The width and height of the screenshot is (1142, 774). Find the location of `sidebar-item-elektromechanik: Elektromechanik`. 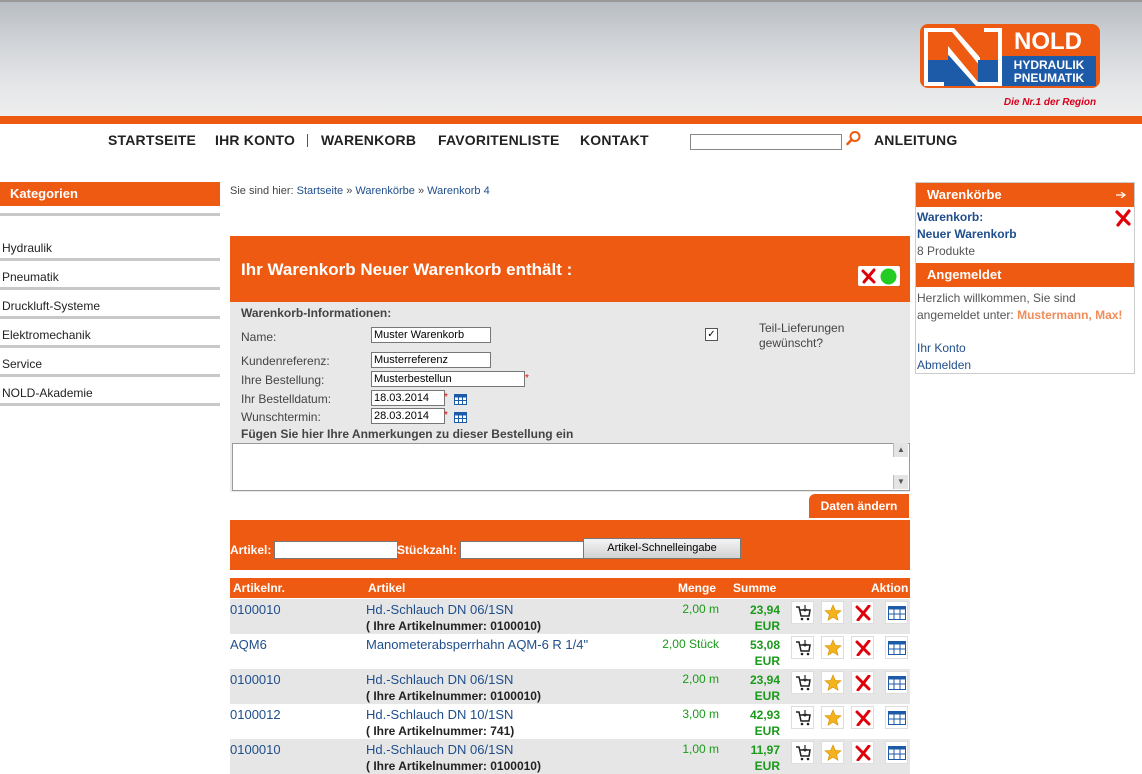

sidebar-item-elektromechanik: Elektromechanik is located at coordinates (46, 335).